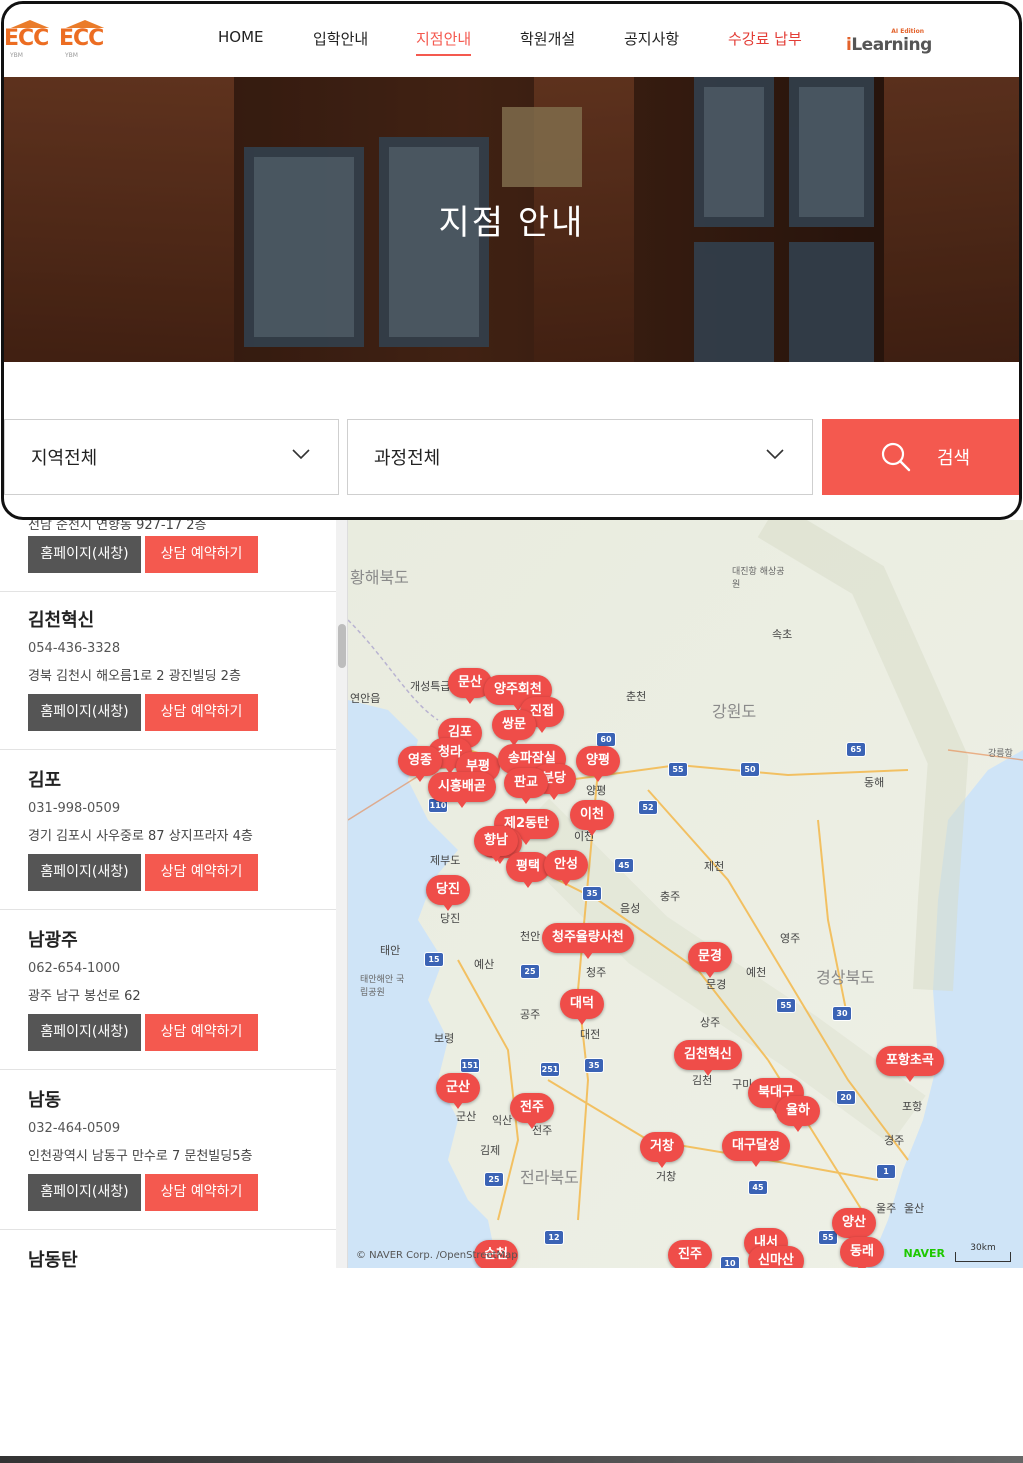  Describe the element at coordinates (648, 807) in the screenshot. I see `road-number-badge: 52` at that location.